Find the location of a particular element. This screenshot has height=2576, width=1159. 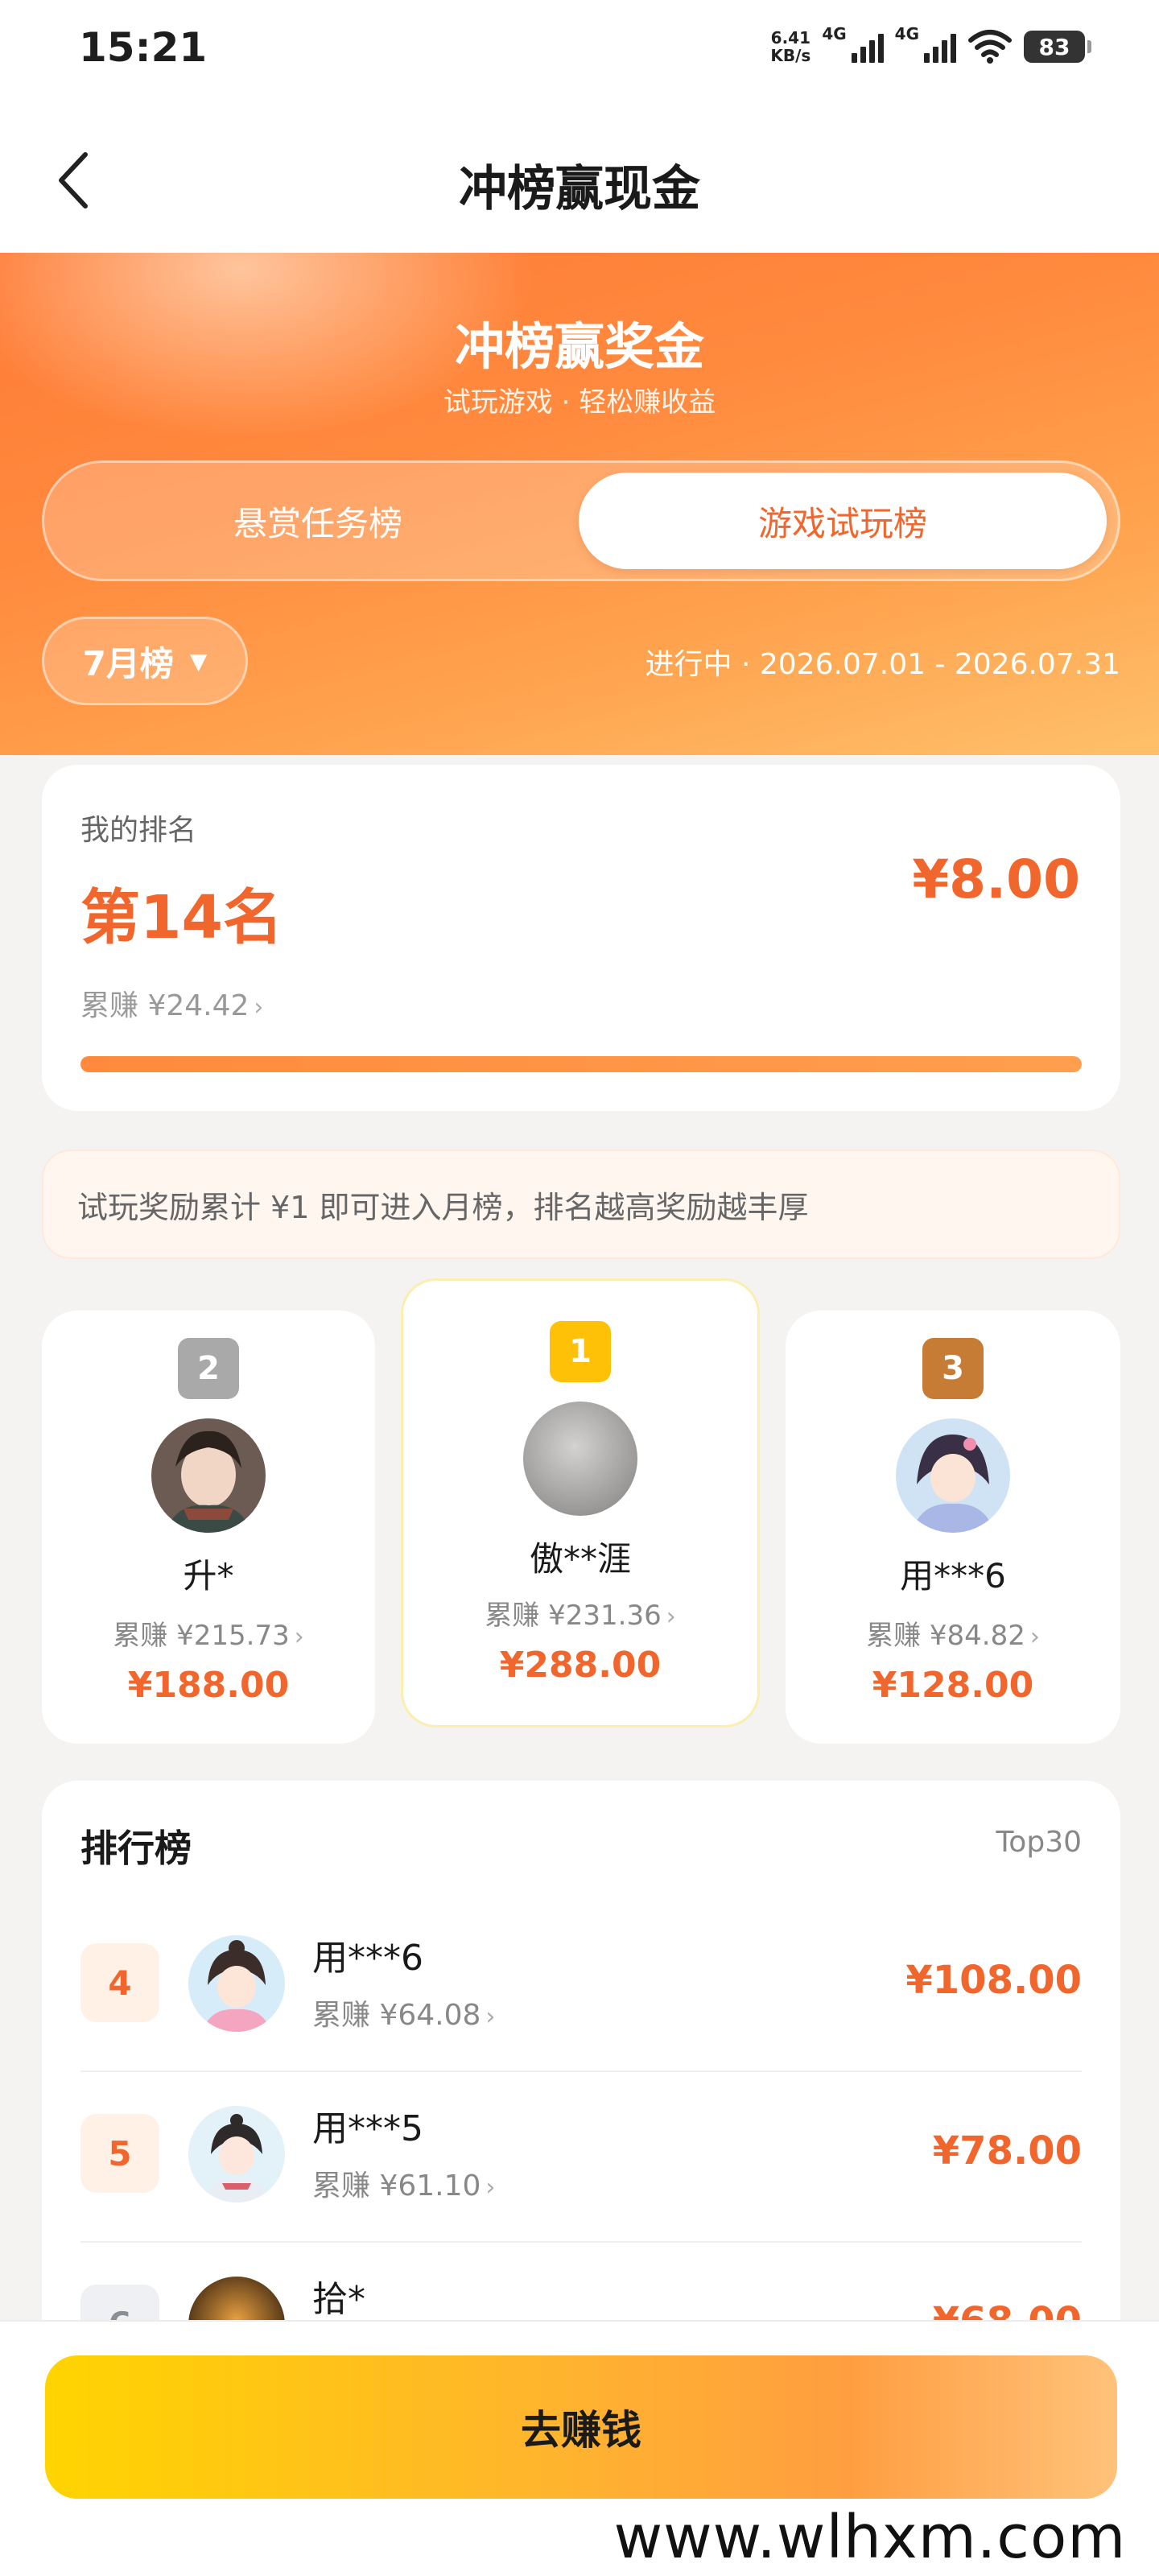

podium-earned-text: 累赚 ¥231.36 is located at coordinates (573, 1616).